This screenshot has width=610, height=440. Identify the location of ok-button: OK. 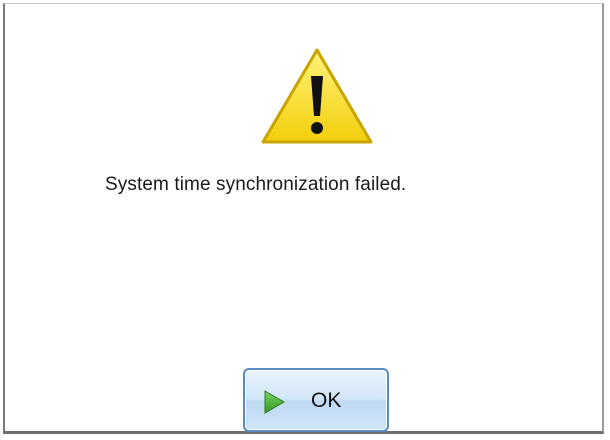
(316, 400).